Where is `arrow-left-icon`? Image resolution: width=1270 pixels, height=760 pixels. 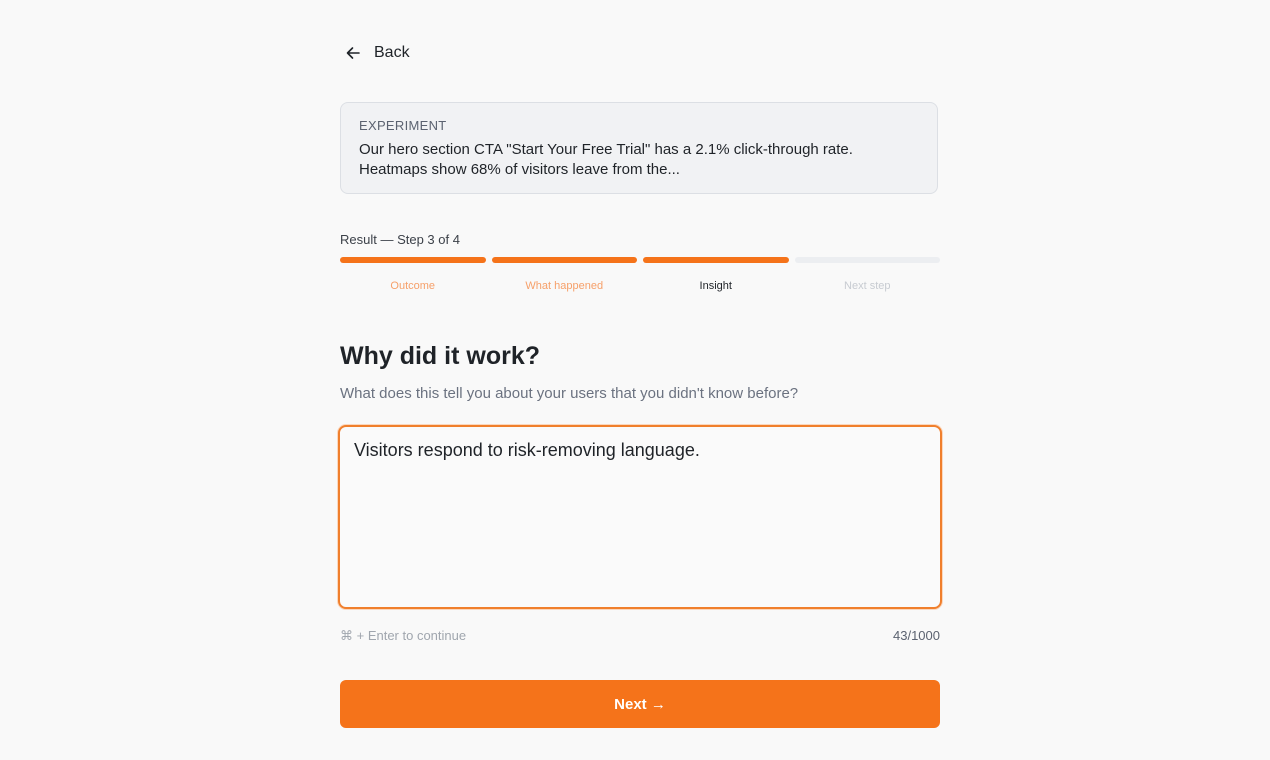 arrow-left-icon is located at coordinates (353, 53).